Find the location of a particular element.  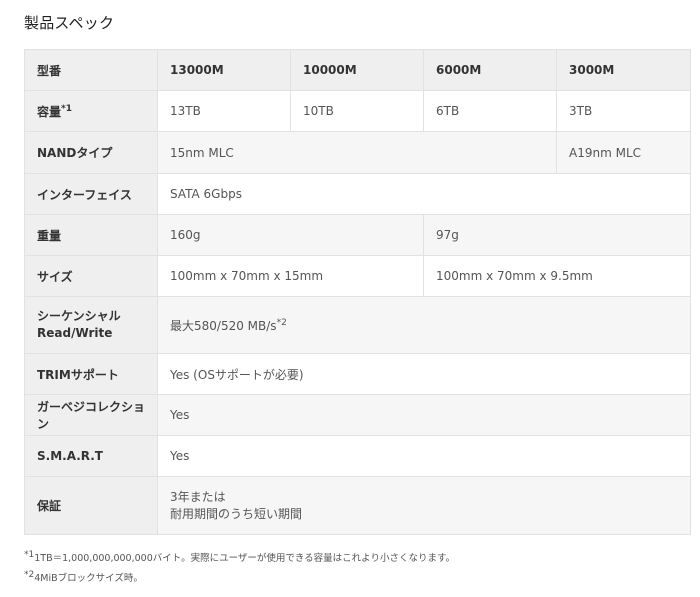

size-value-b: 100mm x 70mm x 9.5mm is located at coordinates (557, 276).